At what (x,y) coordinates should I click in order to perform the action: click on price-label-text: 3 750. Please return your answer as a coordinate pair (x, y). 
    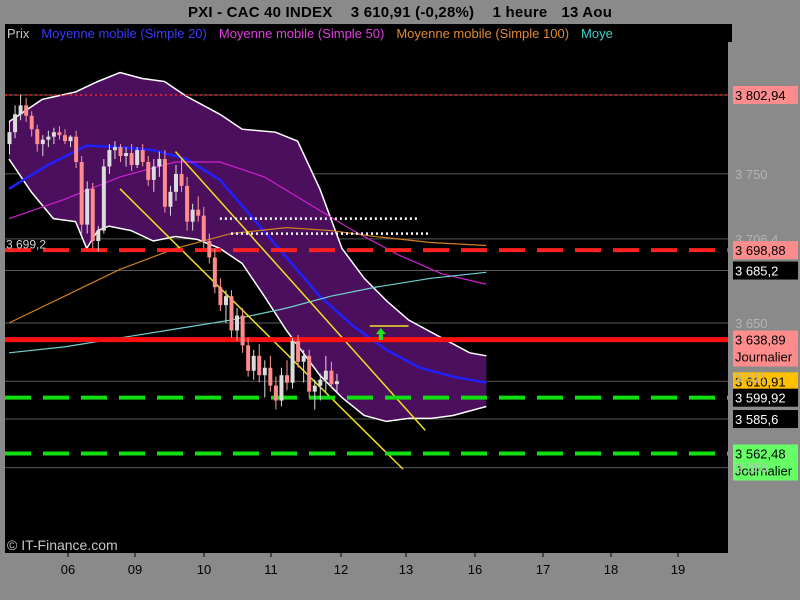
    Looking at the image, I should click on (751, 174).